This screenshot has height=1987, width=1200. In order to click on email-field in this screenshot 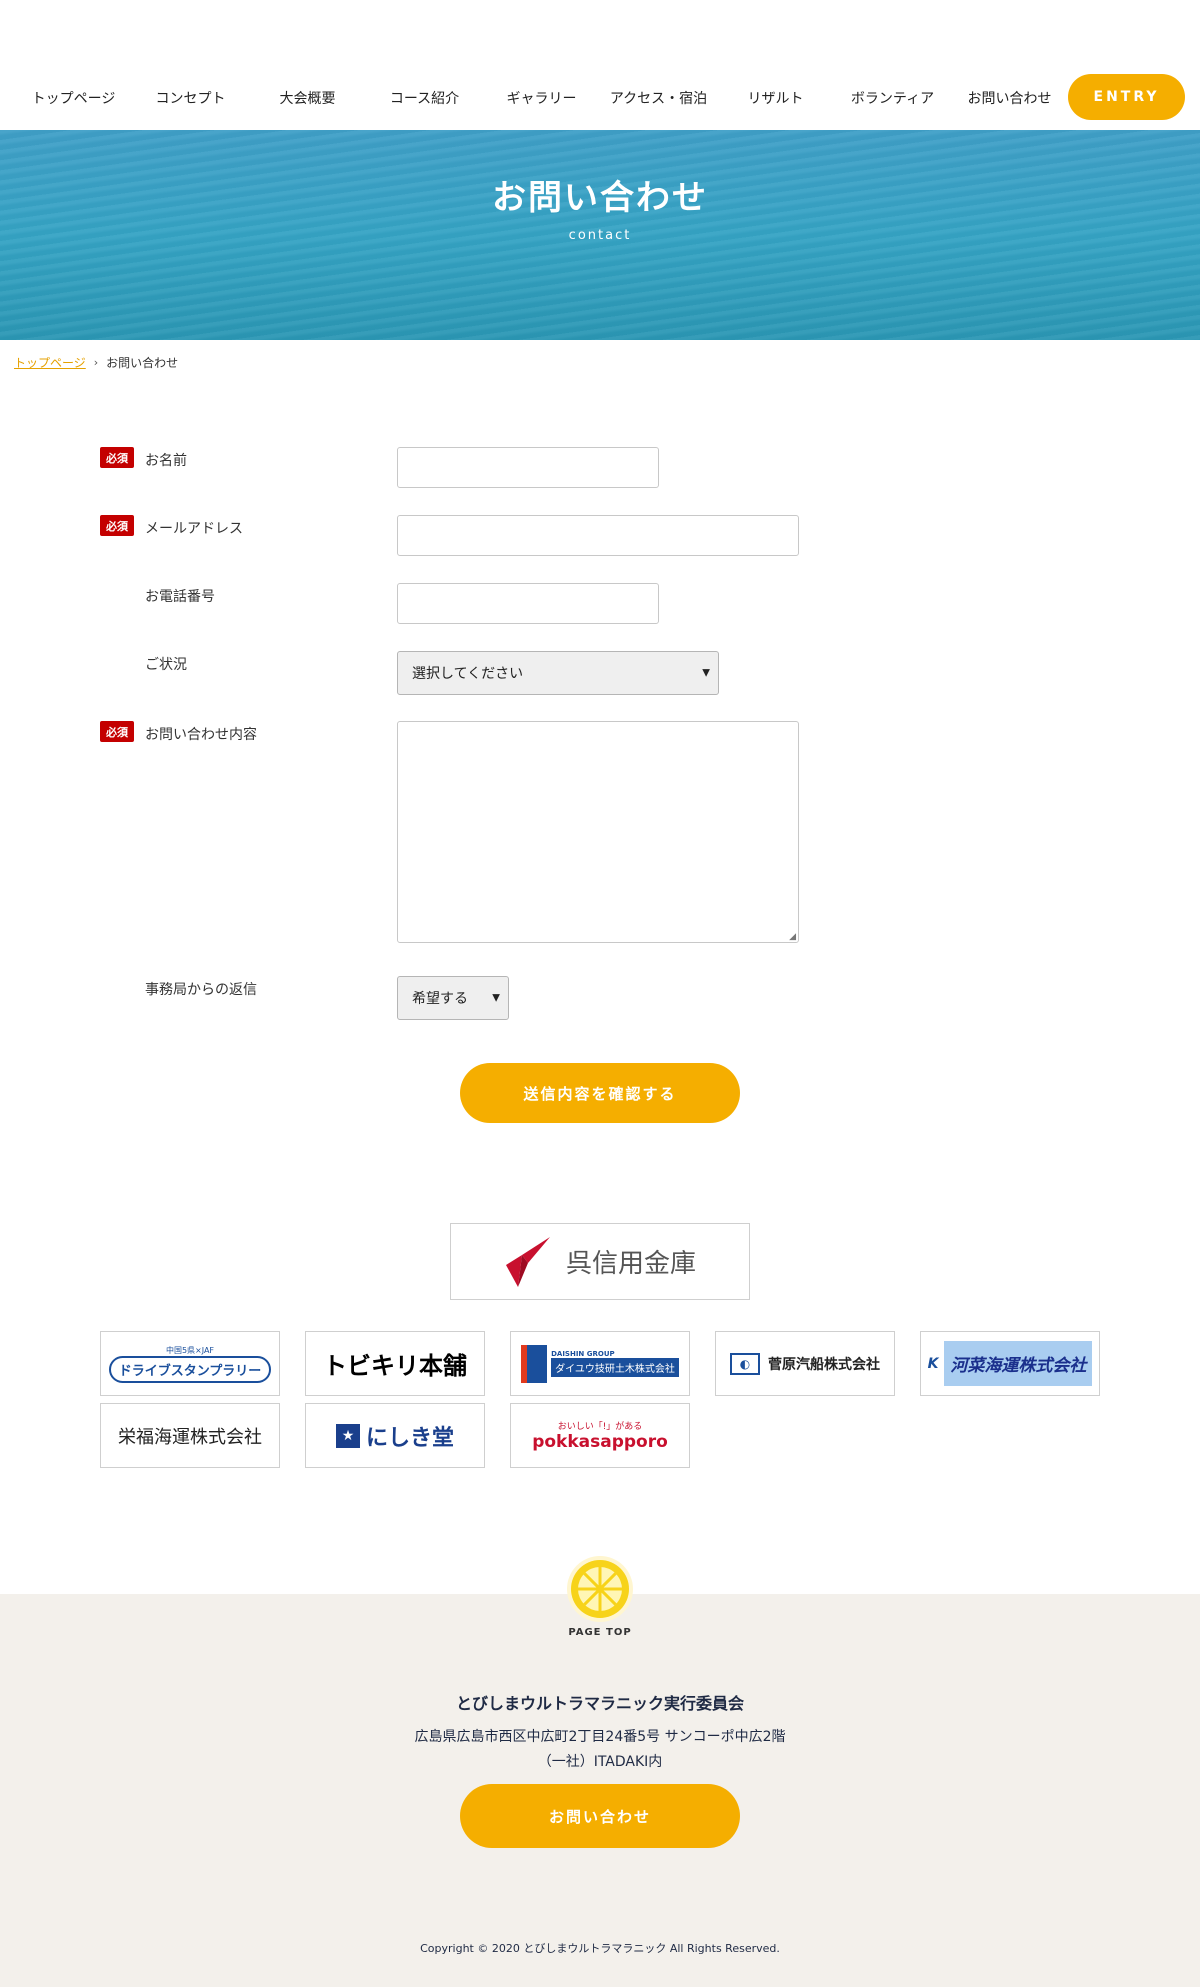, I will do `click(598, 535)`.